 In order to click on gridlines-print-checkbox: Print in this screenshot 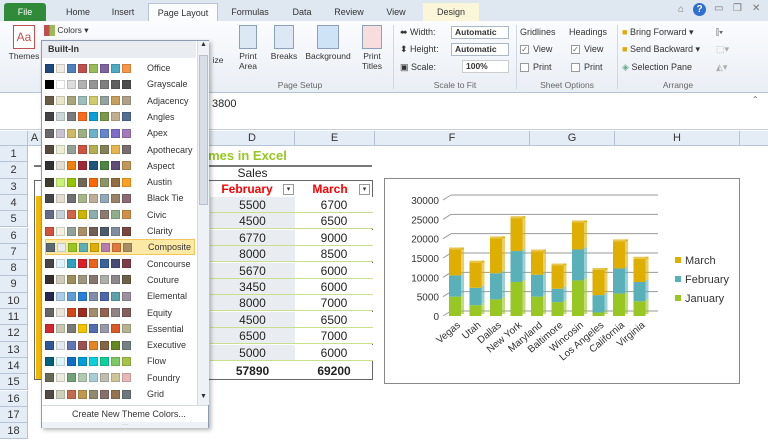, I will do `click(536, 67)`.